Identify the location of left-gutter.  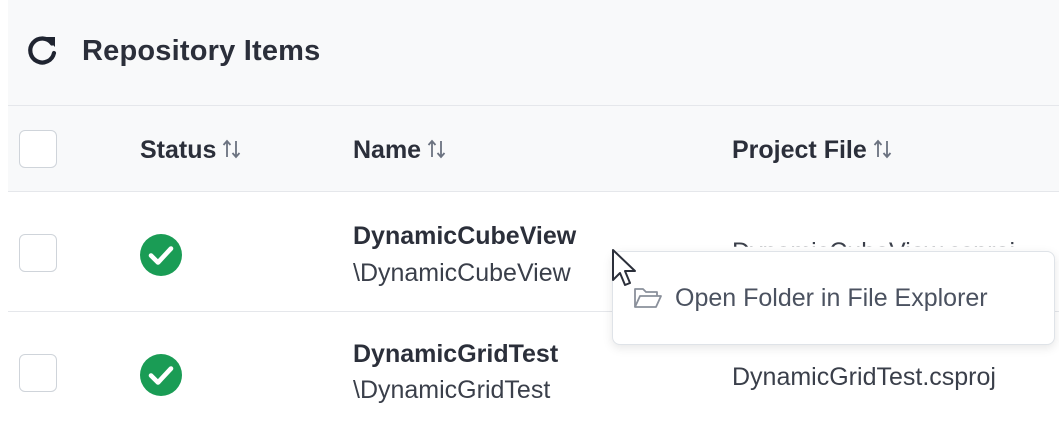
(4, 213).